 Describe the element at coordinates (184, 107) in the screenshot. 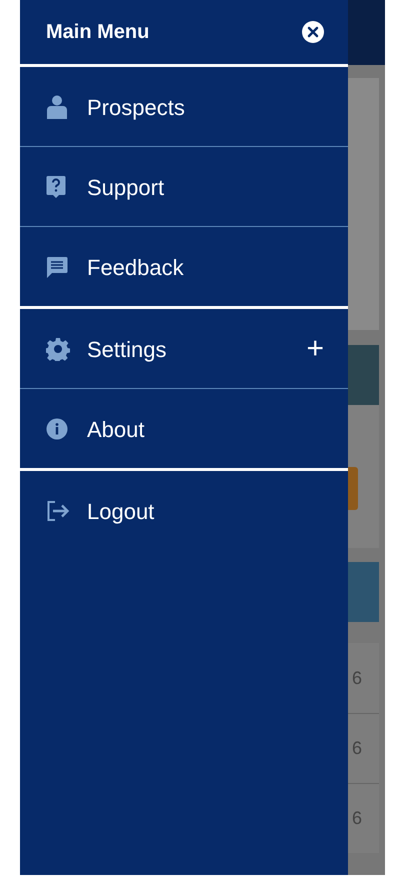

I see `menu-item: Prospects` at that location.